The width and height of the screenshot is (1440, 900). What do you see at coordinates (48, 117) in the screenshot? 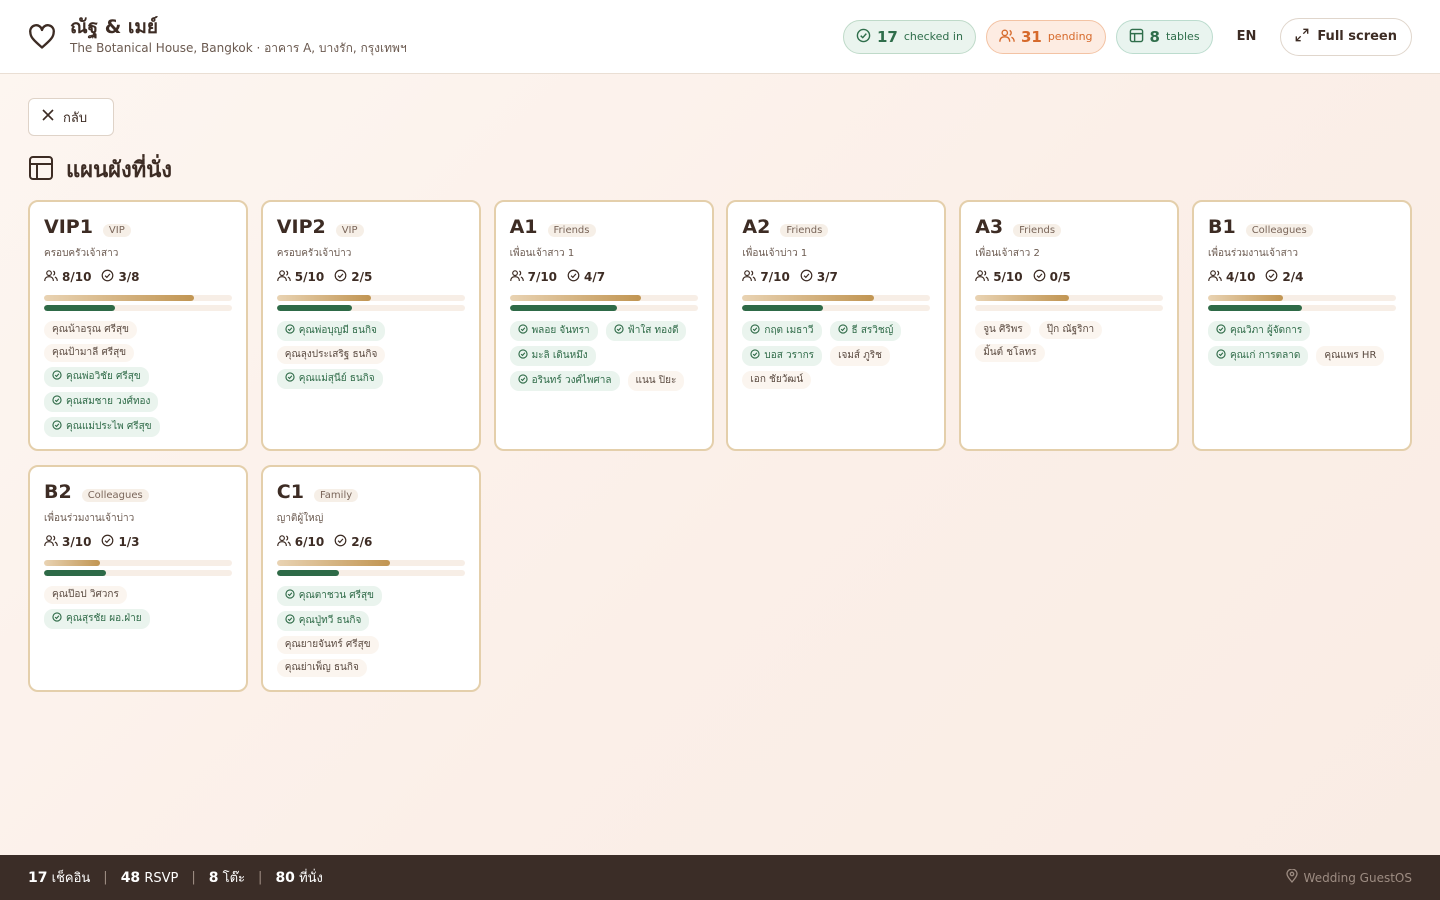
I see `close-icon` at bounding box center [48, 117].